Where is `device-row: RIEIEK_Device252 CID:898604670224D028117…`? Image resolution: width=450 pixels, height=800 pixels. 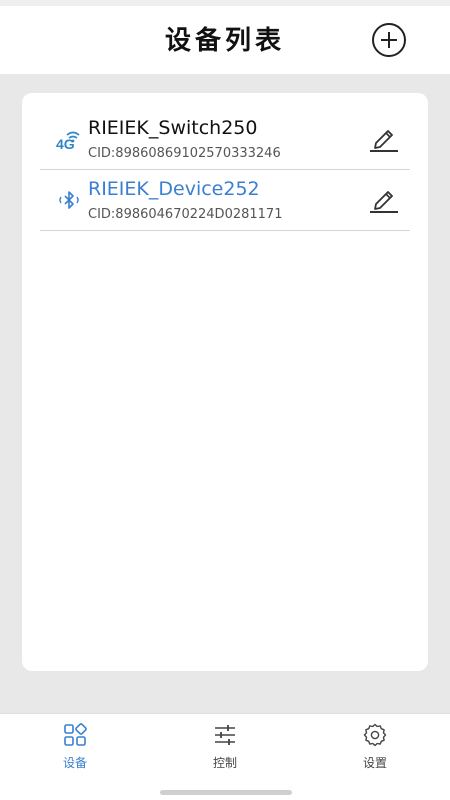
device-row: RIEIEK_Device252 CID:898604670224D028117… is located at coordinates (225, 200).